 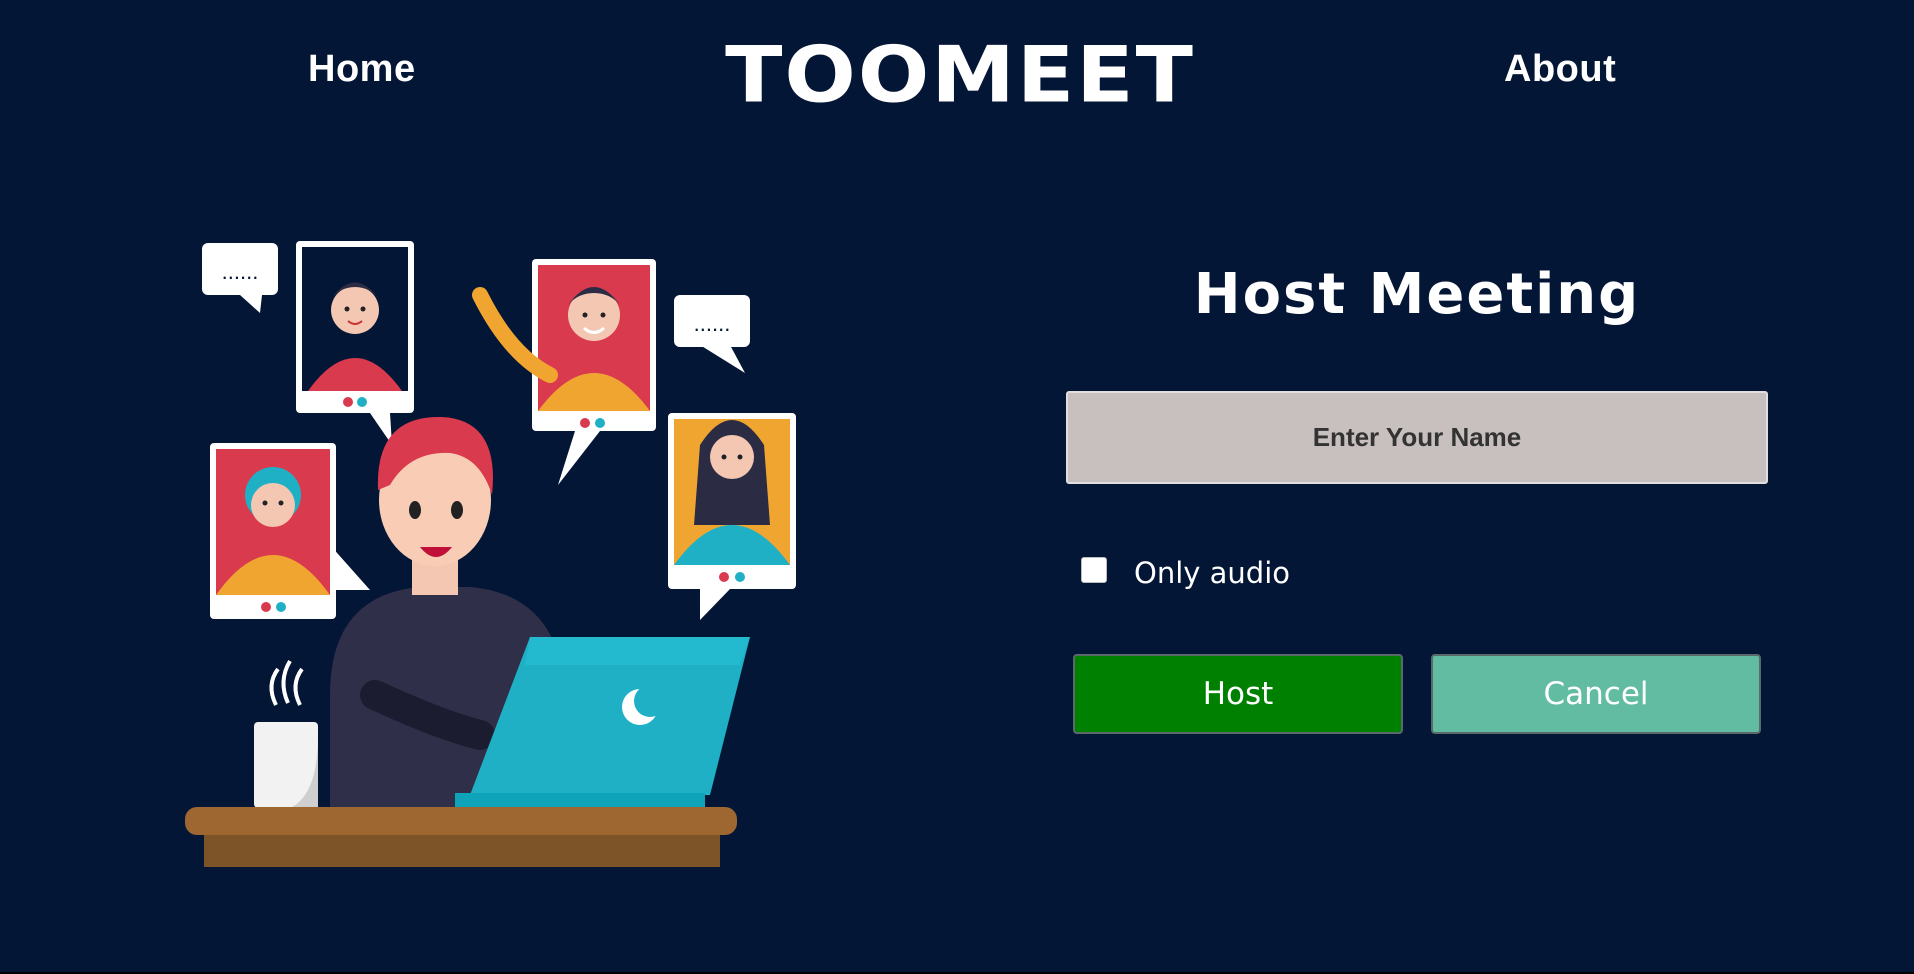 I want to click on coffee-mug-icon, so click(x=286, y=733).